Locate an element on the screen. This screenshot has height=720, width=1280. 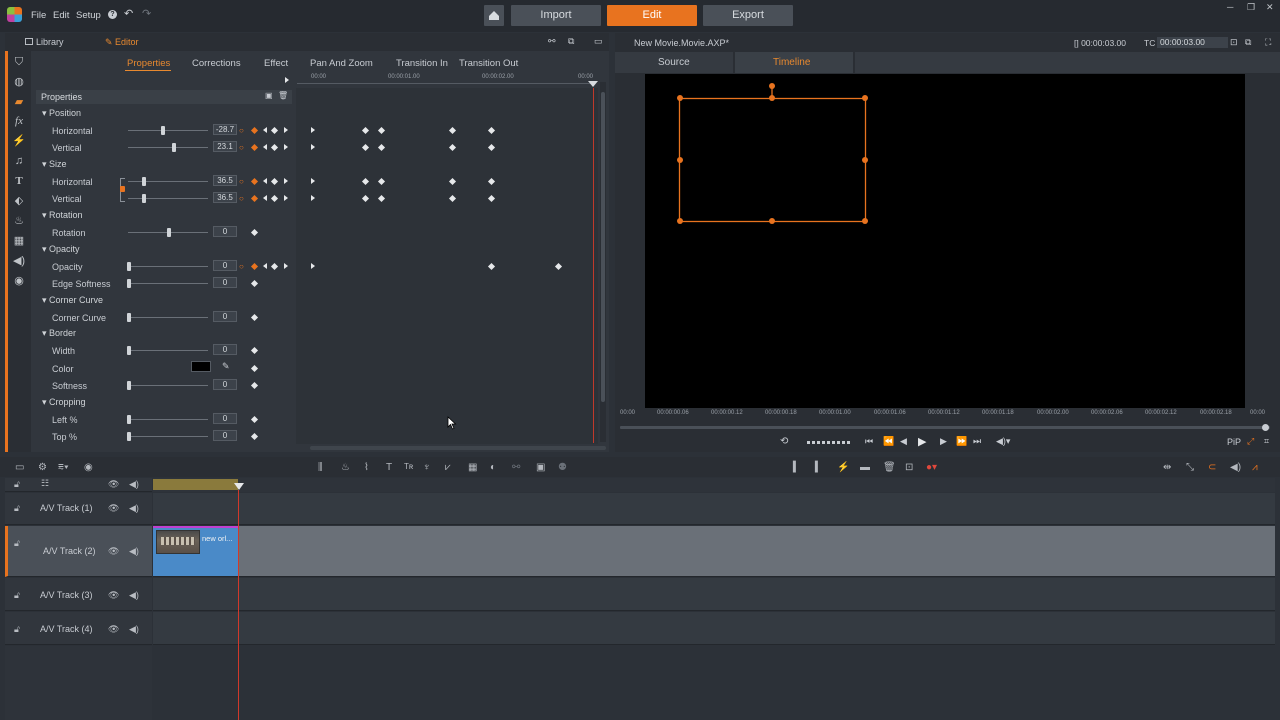
export-button: Export is located at coordinates (748, 15).